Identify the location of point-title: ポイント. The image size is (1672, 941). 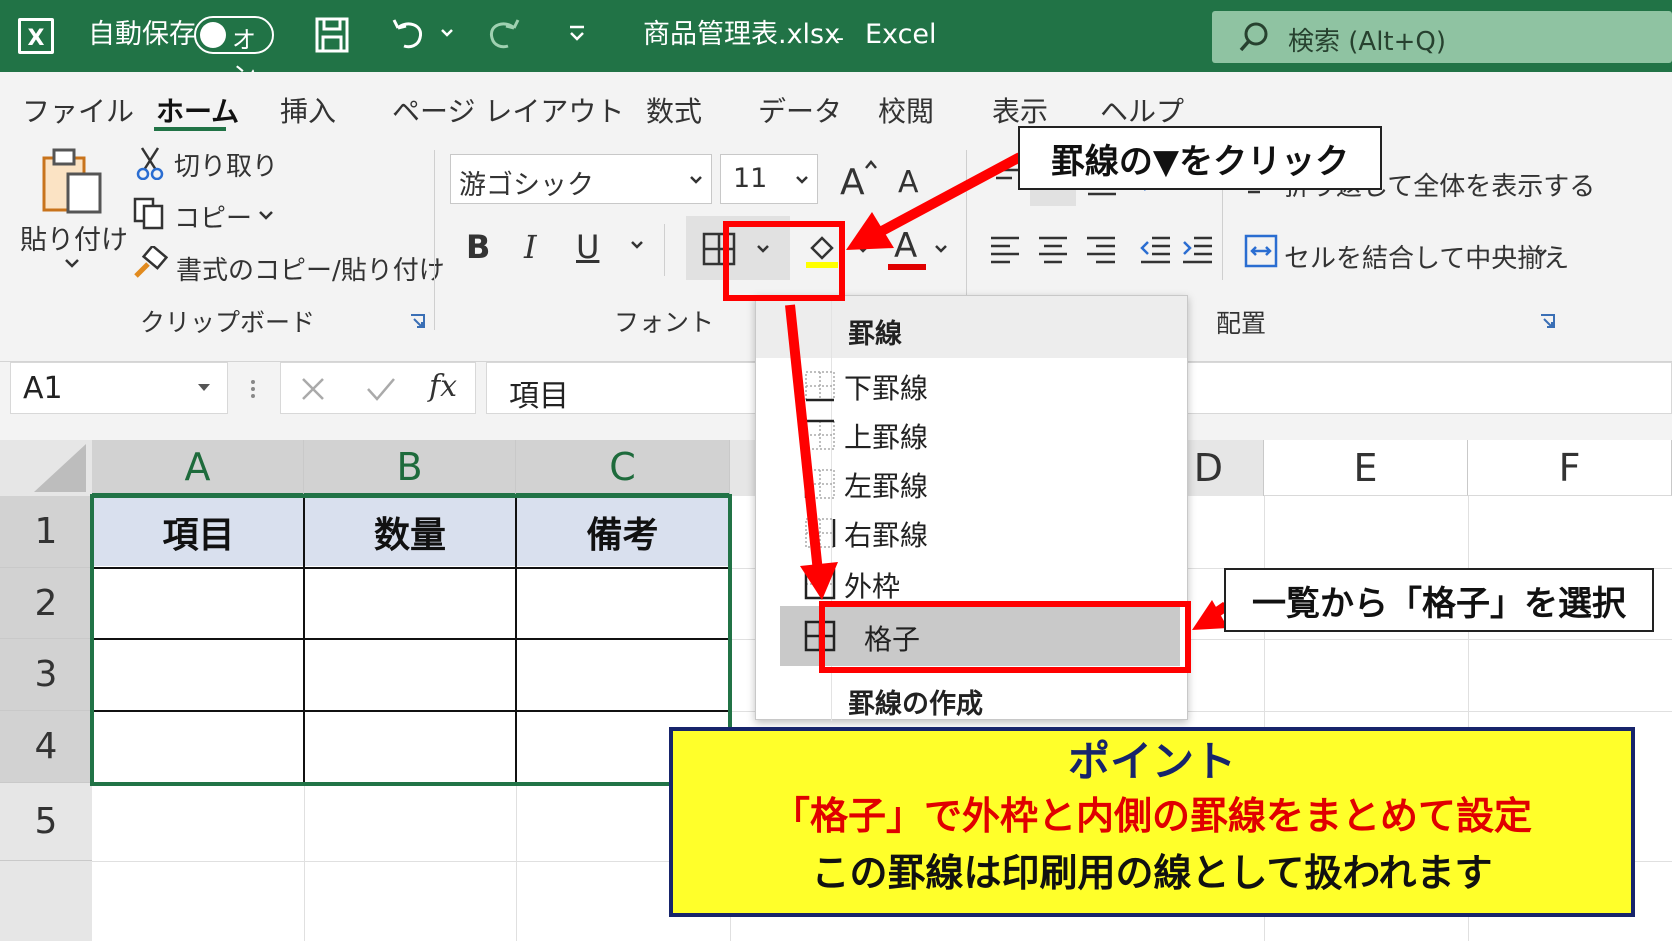
(1151, 761).